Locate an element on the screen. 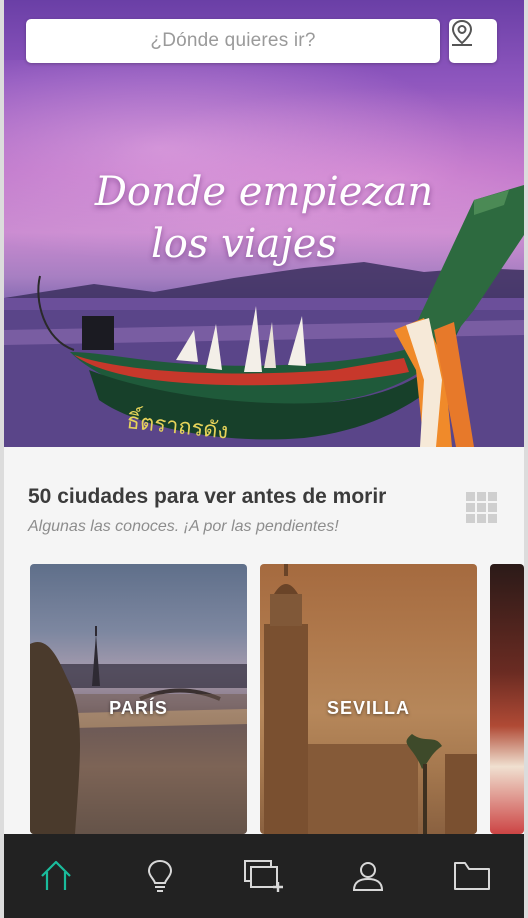 The width and height of the screenshot is (528, 918). lightbulb-icon is located at coordinates (160, 875).